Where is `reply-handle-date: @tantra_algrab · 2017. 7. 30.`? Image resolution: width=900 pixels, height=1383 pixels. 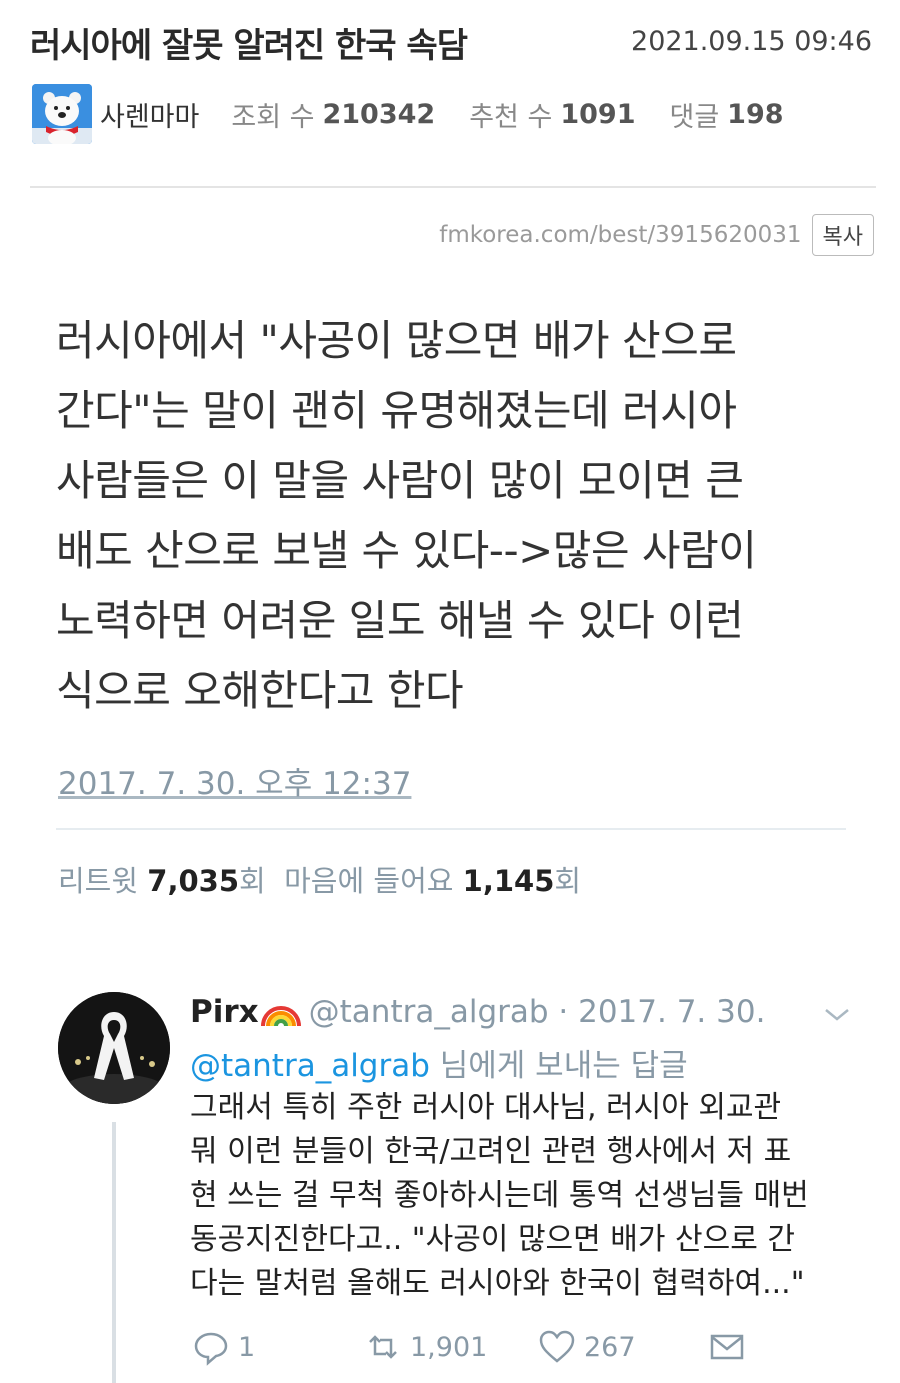 reply-handle-date: @tantra_algrab · 2017. 7. 30. is located at coordinates (537, 1012).